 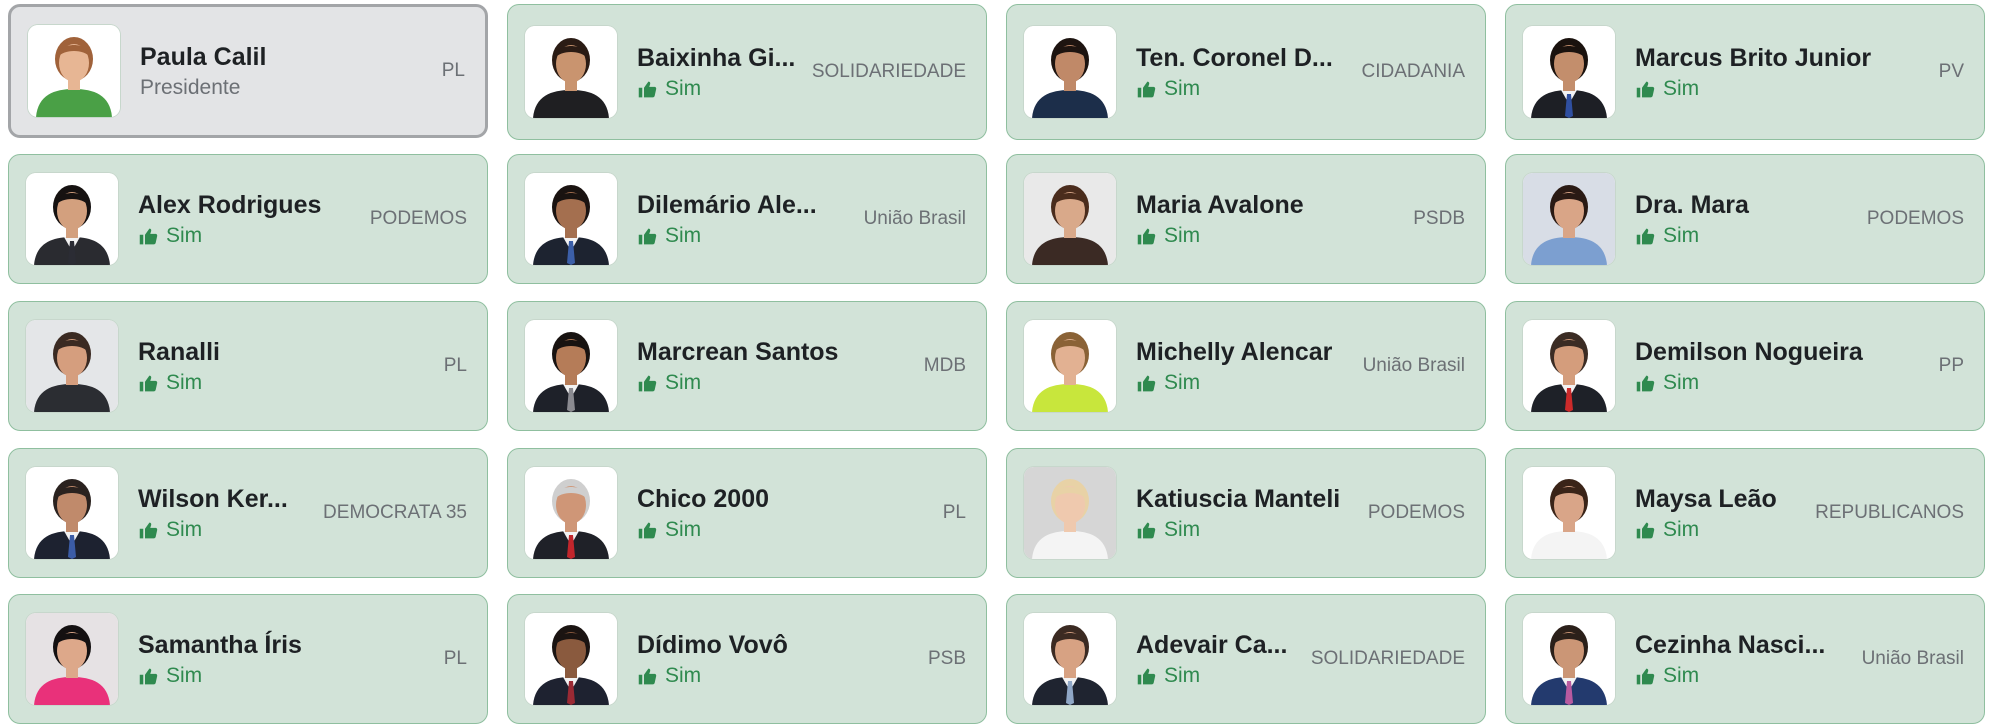 I want to click on member-card: Ranalli Sim PL, so click(x=248, y=366).